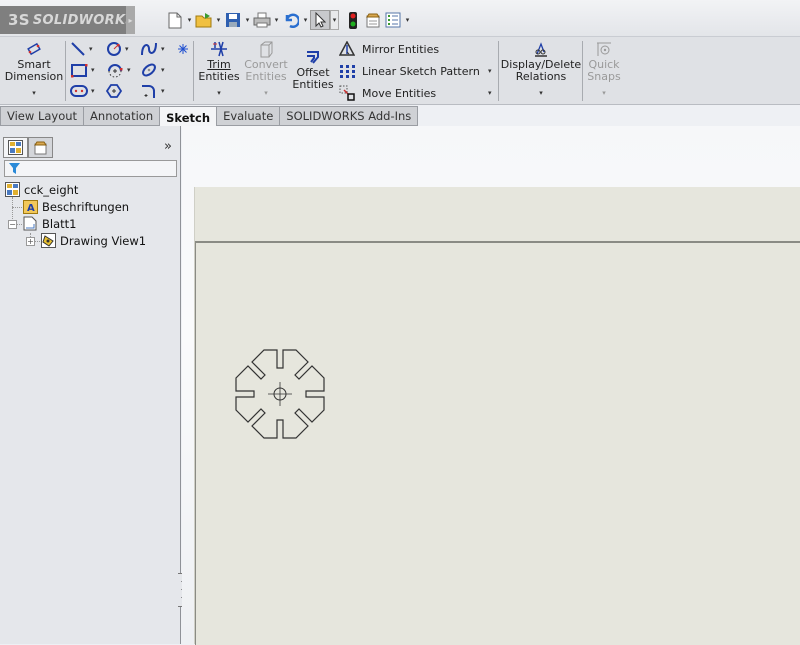  I want to click on feature-manager-tab, so click(15, 147).